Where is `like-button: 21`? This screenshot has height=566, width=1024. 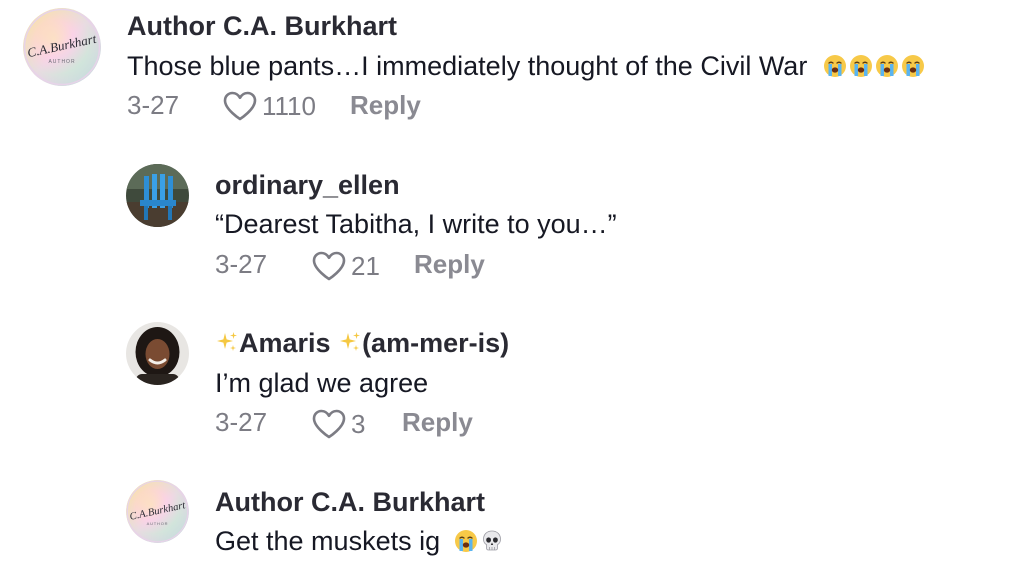 like-button: 21 is located at coordinates (345, 266).